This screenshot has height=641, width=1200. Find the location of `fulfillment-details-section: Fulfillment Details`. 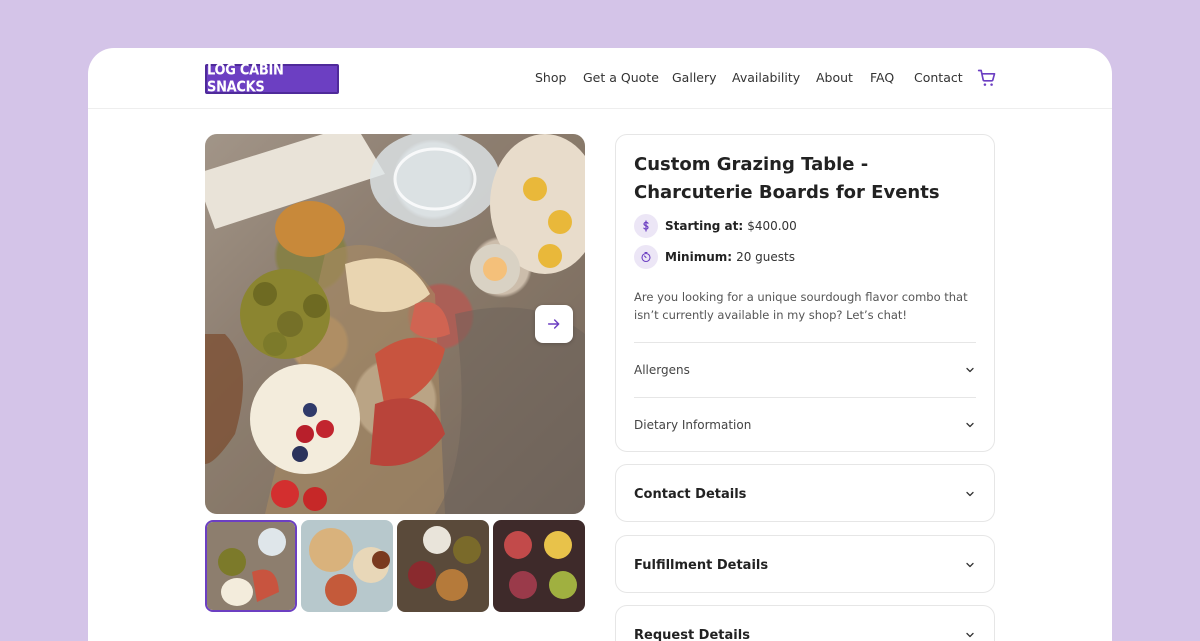

fulfillment-details-section: Fulfillment Details is located at coordinates (805, 564).